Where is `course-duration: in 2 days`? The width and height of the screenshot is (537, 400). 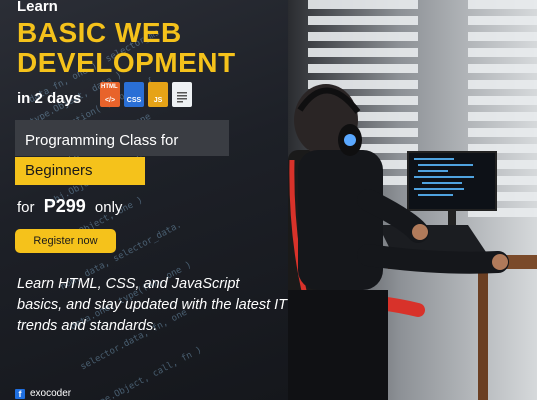 course-duration: in 2 days is located at coordinates (49, 98).